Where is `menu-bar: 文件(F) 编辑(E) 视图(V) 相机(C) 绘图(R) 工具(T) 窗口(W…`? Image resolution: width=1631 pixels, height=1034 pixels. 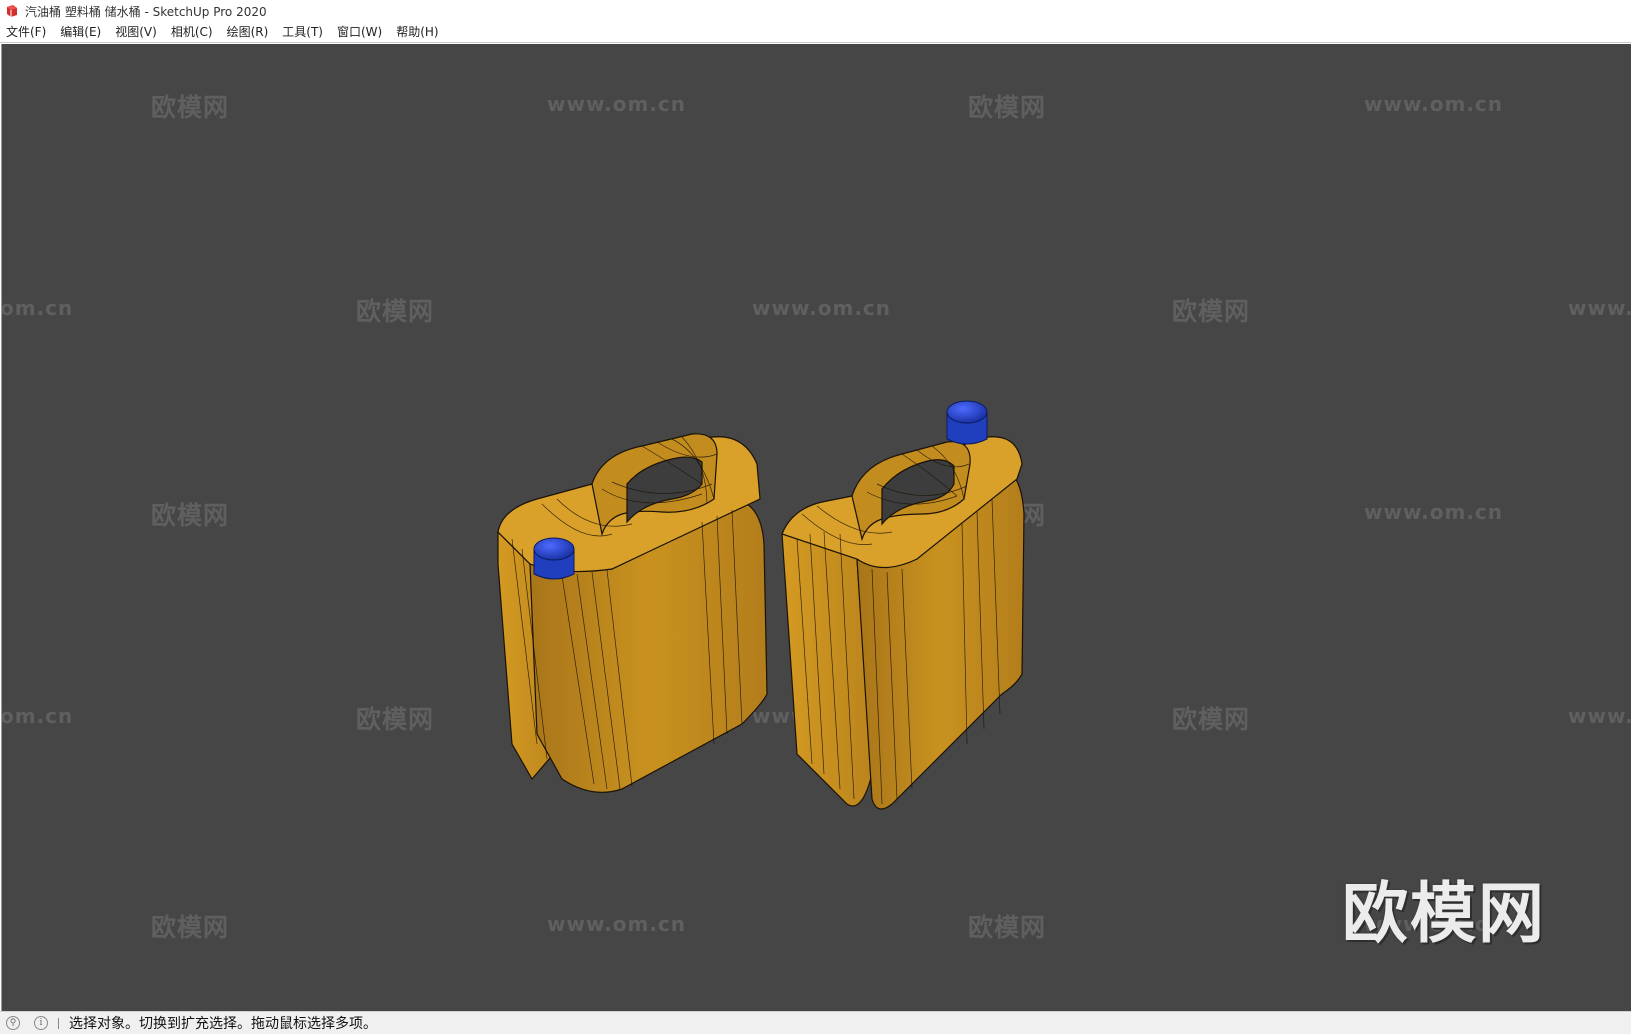 menu-bar: 文件(F) 编辑(E) 视图(V) 相机(C) 绘图(R) 工具(T) 窗口(W… is located at coordinates (815, 32).